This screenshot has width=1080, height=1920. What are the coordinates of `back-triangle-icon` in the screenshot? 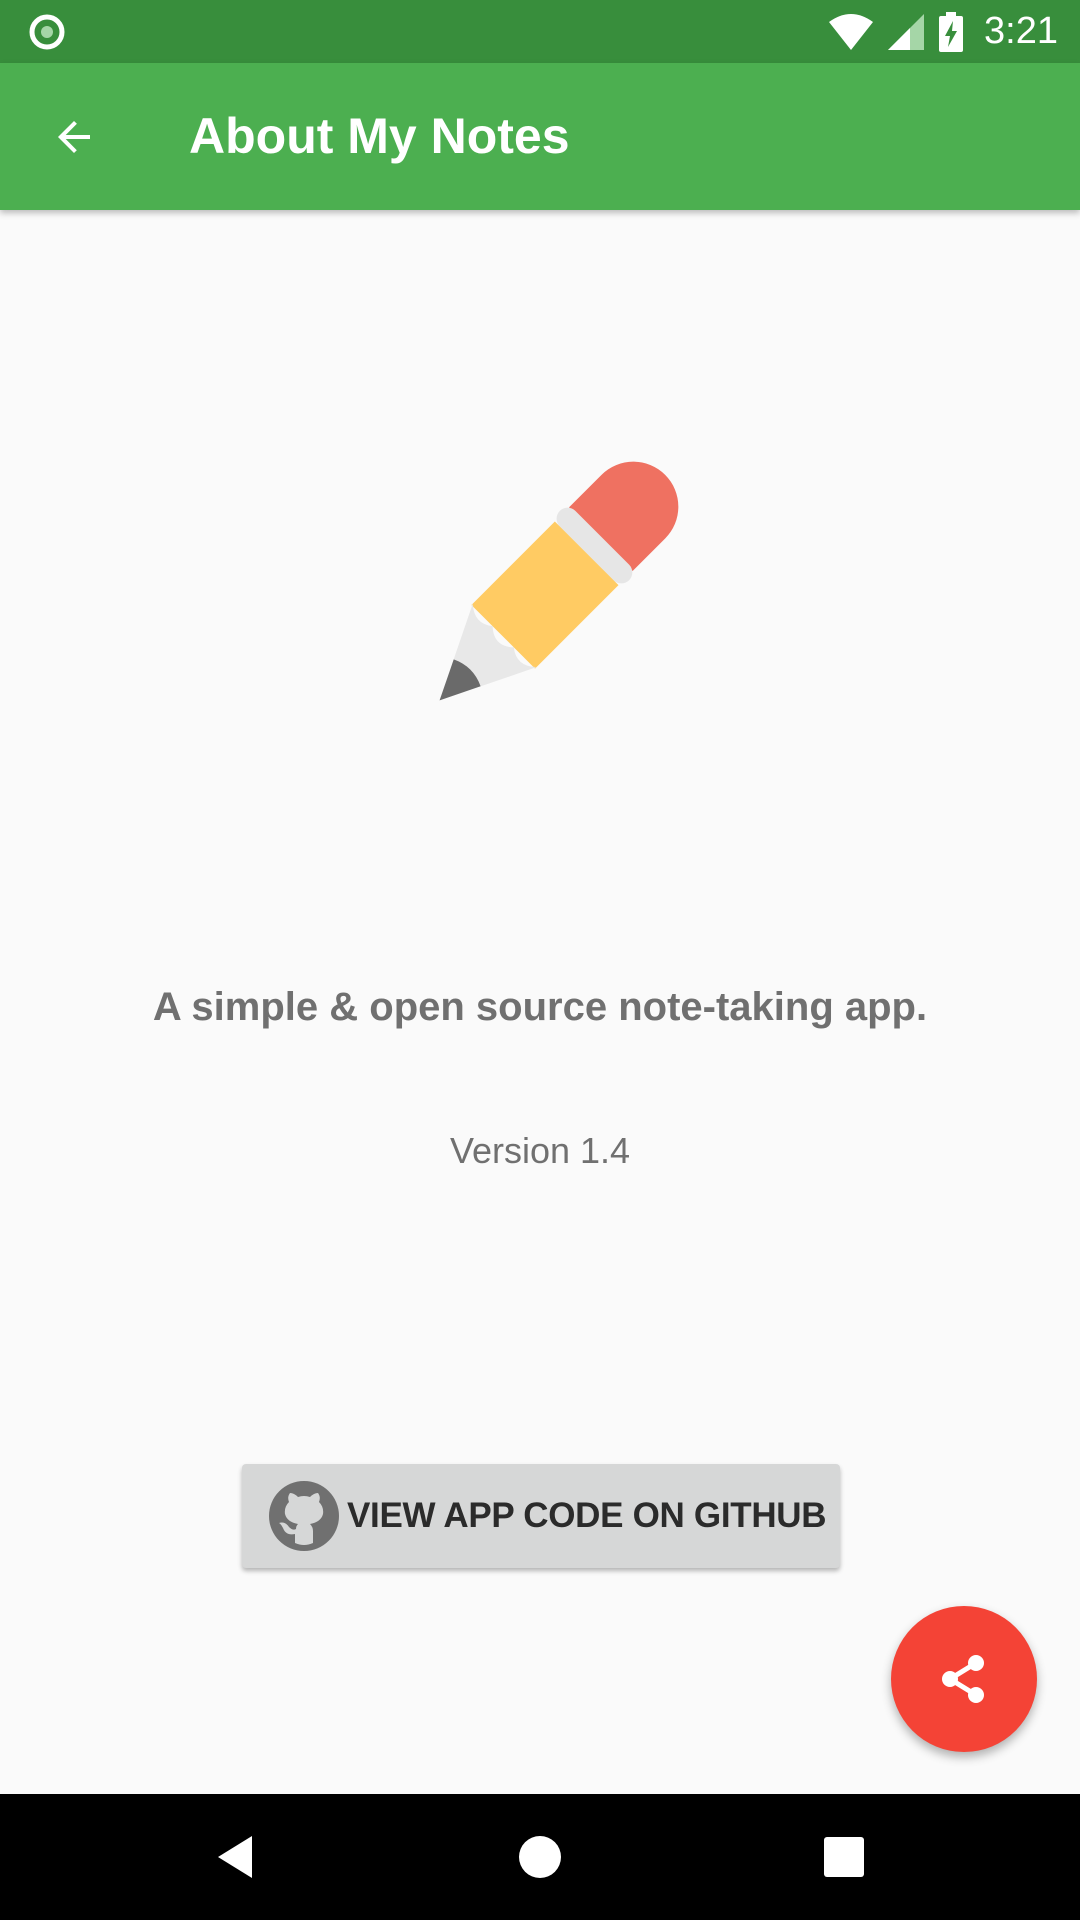 It's located at (235, 1857).